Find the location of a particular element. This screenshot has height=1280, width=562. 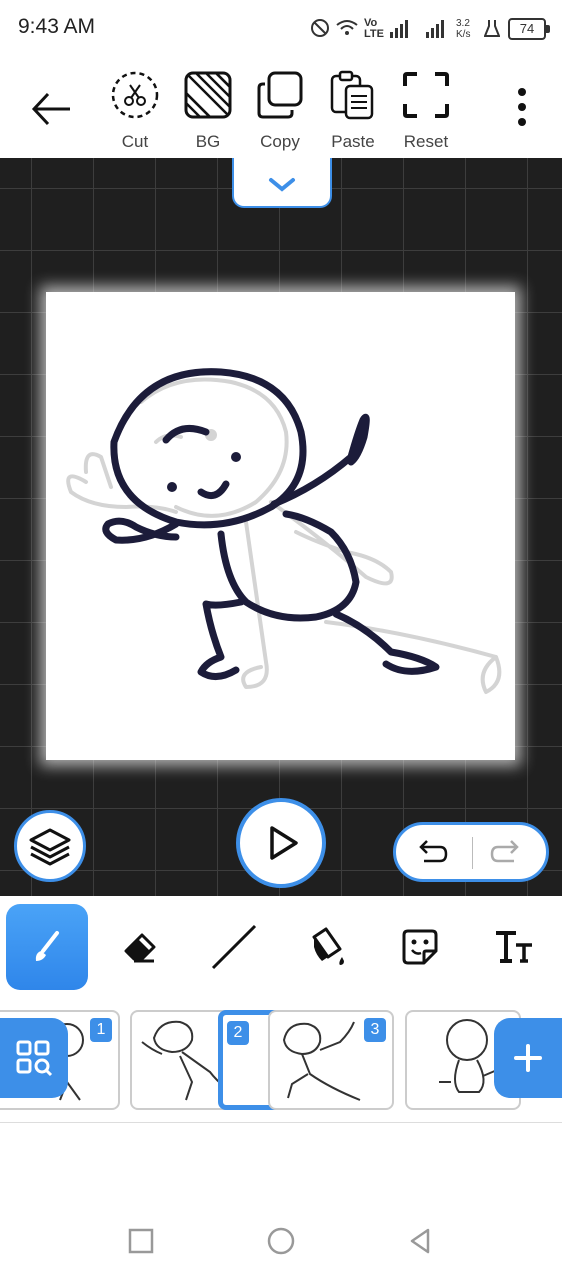

bg-label: BG is located at coordinates (208, 141).